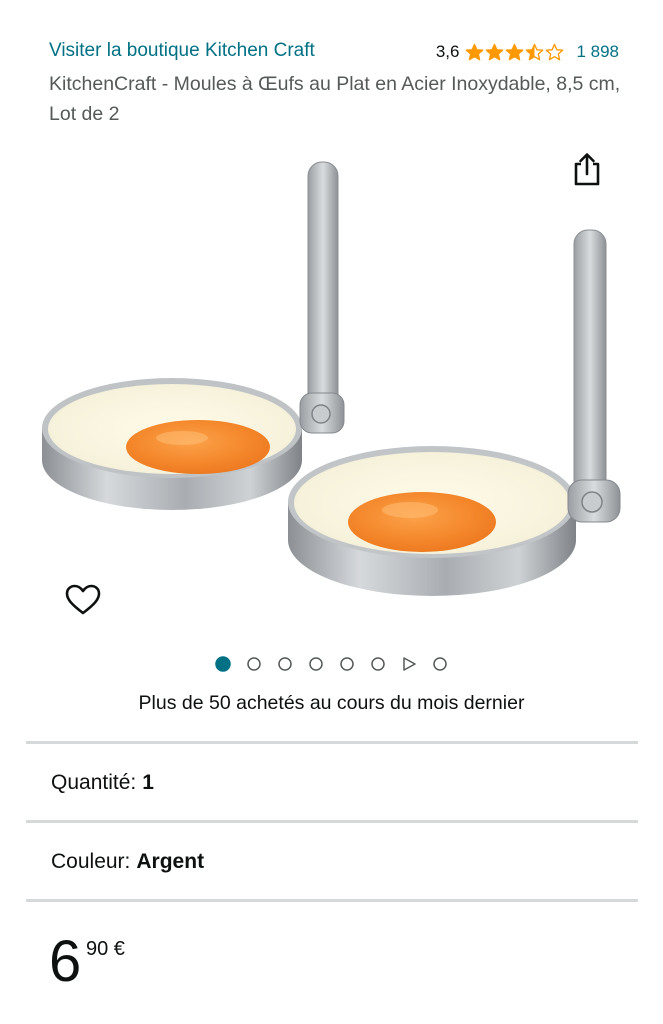 The width and height of the screenshot is (663, 1024). What do you see at coordinates (65, 961) in the screenshot?
I see `price-whole: 6` at bounding box center [65, 961].